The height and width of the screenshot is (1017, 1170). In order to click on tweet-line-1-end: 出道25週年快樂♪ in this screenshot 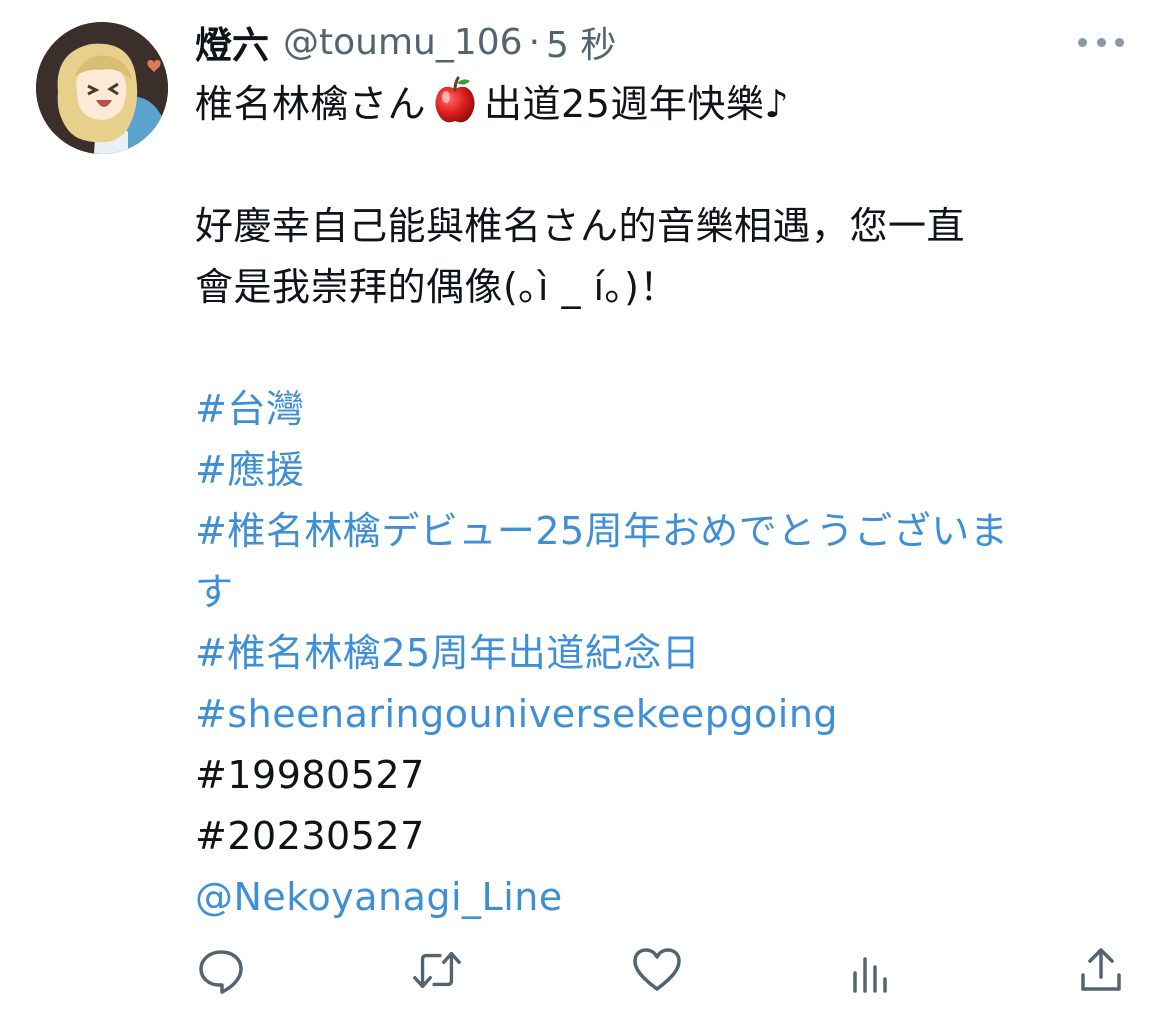, I will do `click(637, 104)`.